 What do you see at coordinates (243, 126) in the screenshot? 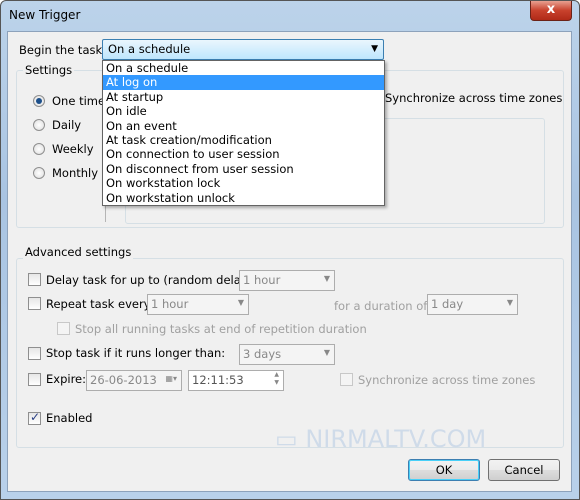
I see `dropdown-option: On an event` at bounding box center [243, 126].